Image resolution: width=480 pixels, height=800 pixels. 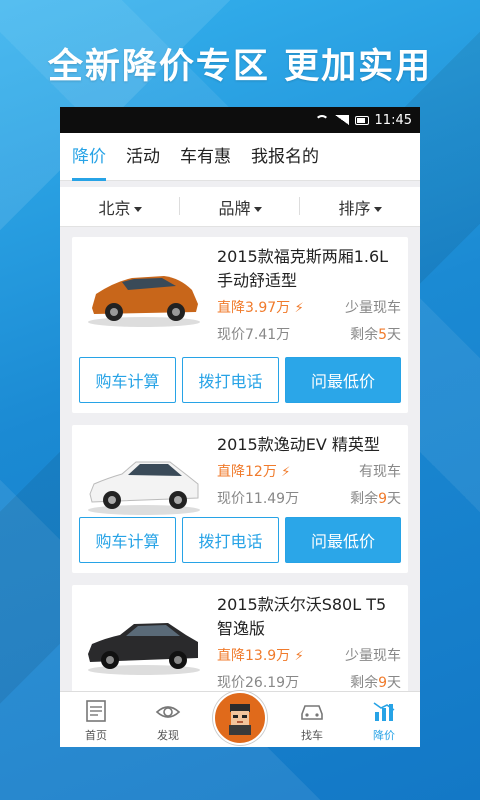 What do you see at coordinates (382, 335) in the screenshot?
I see `remain-days: 5` at bounding box center [382, 335].